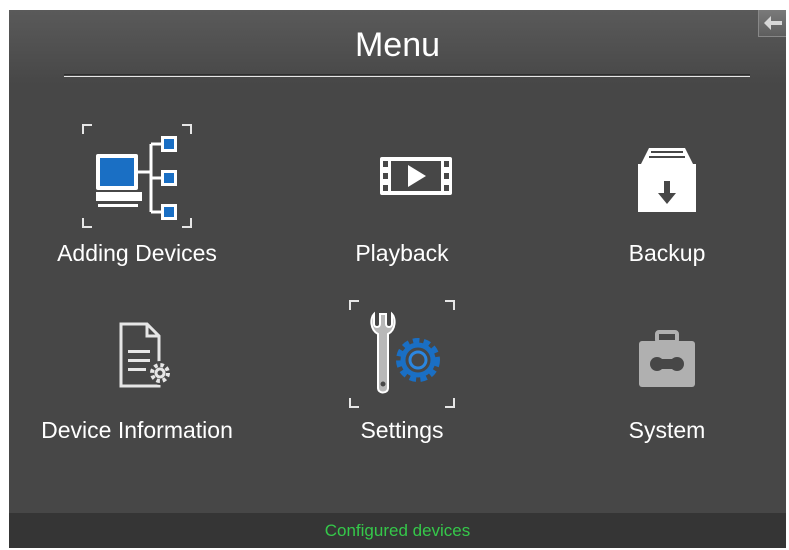 The image size is (789, 550). I want to click on toolbox-icon, so click(667, 358).